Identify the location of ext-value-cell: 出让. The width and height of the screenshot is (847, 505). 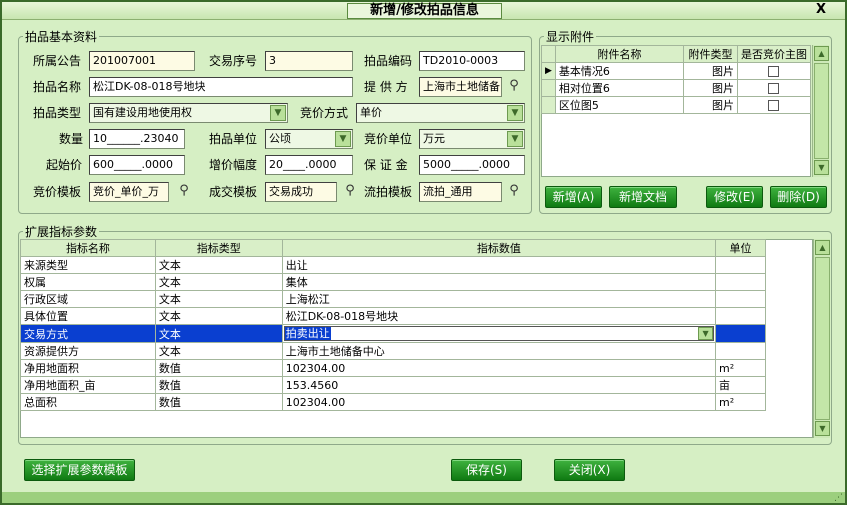
(499, 265).